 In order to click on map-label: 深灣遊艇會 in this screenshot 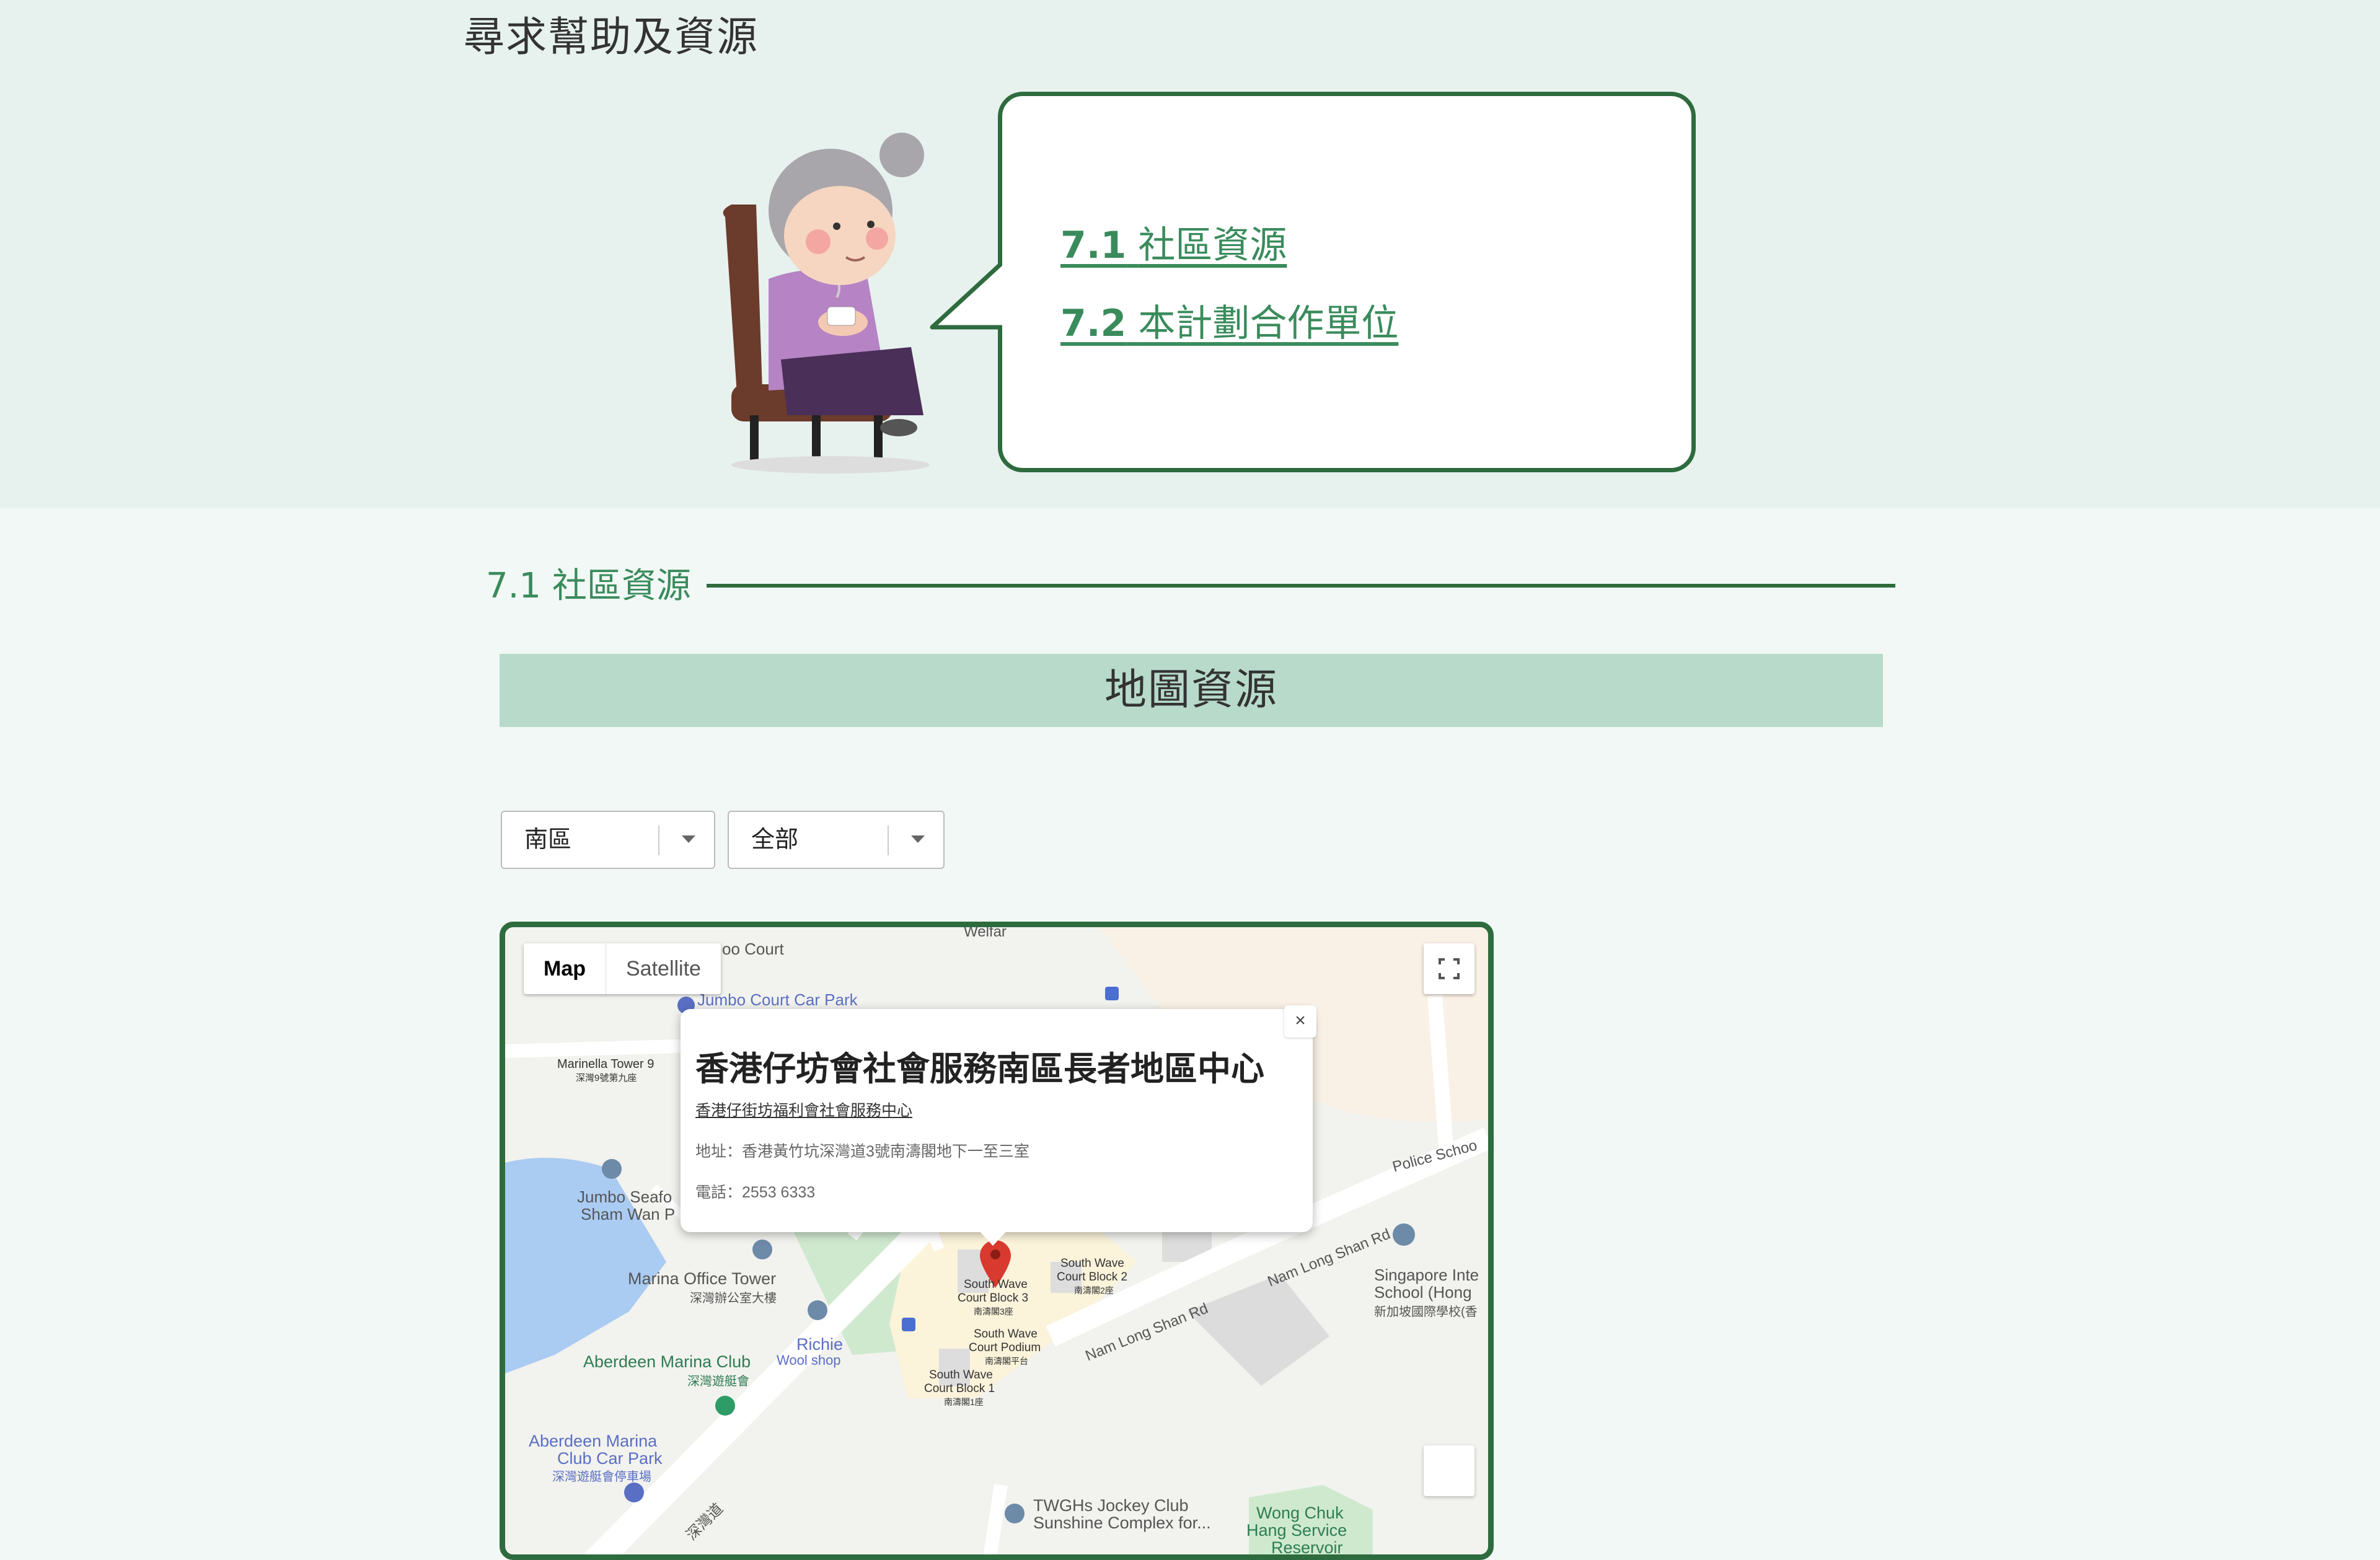, I will do `click(718, 1381)`.